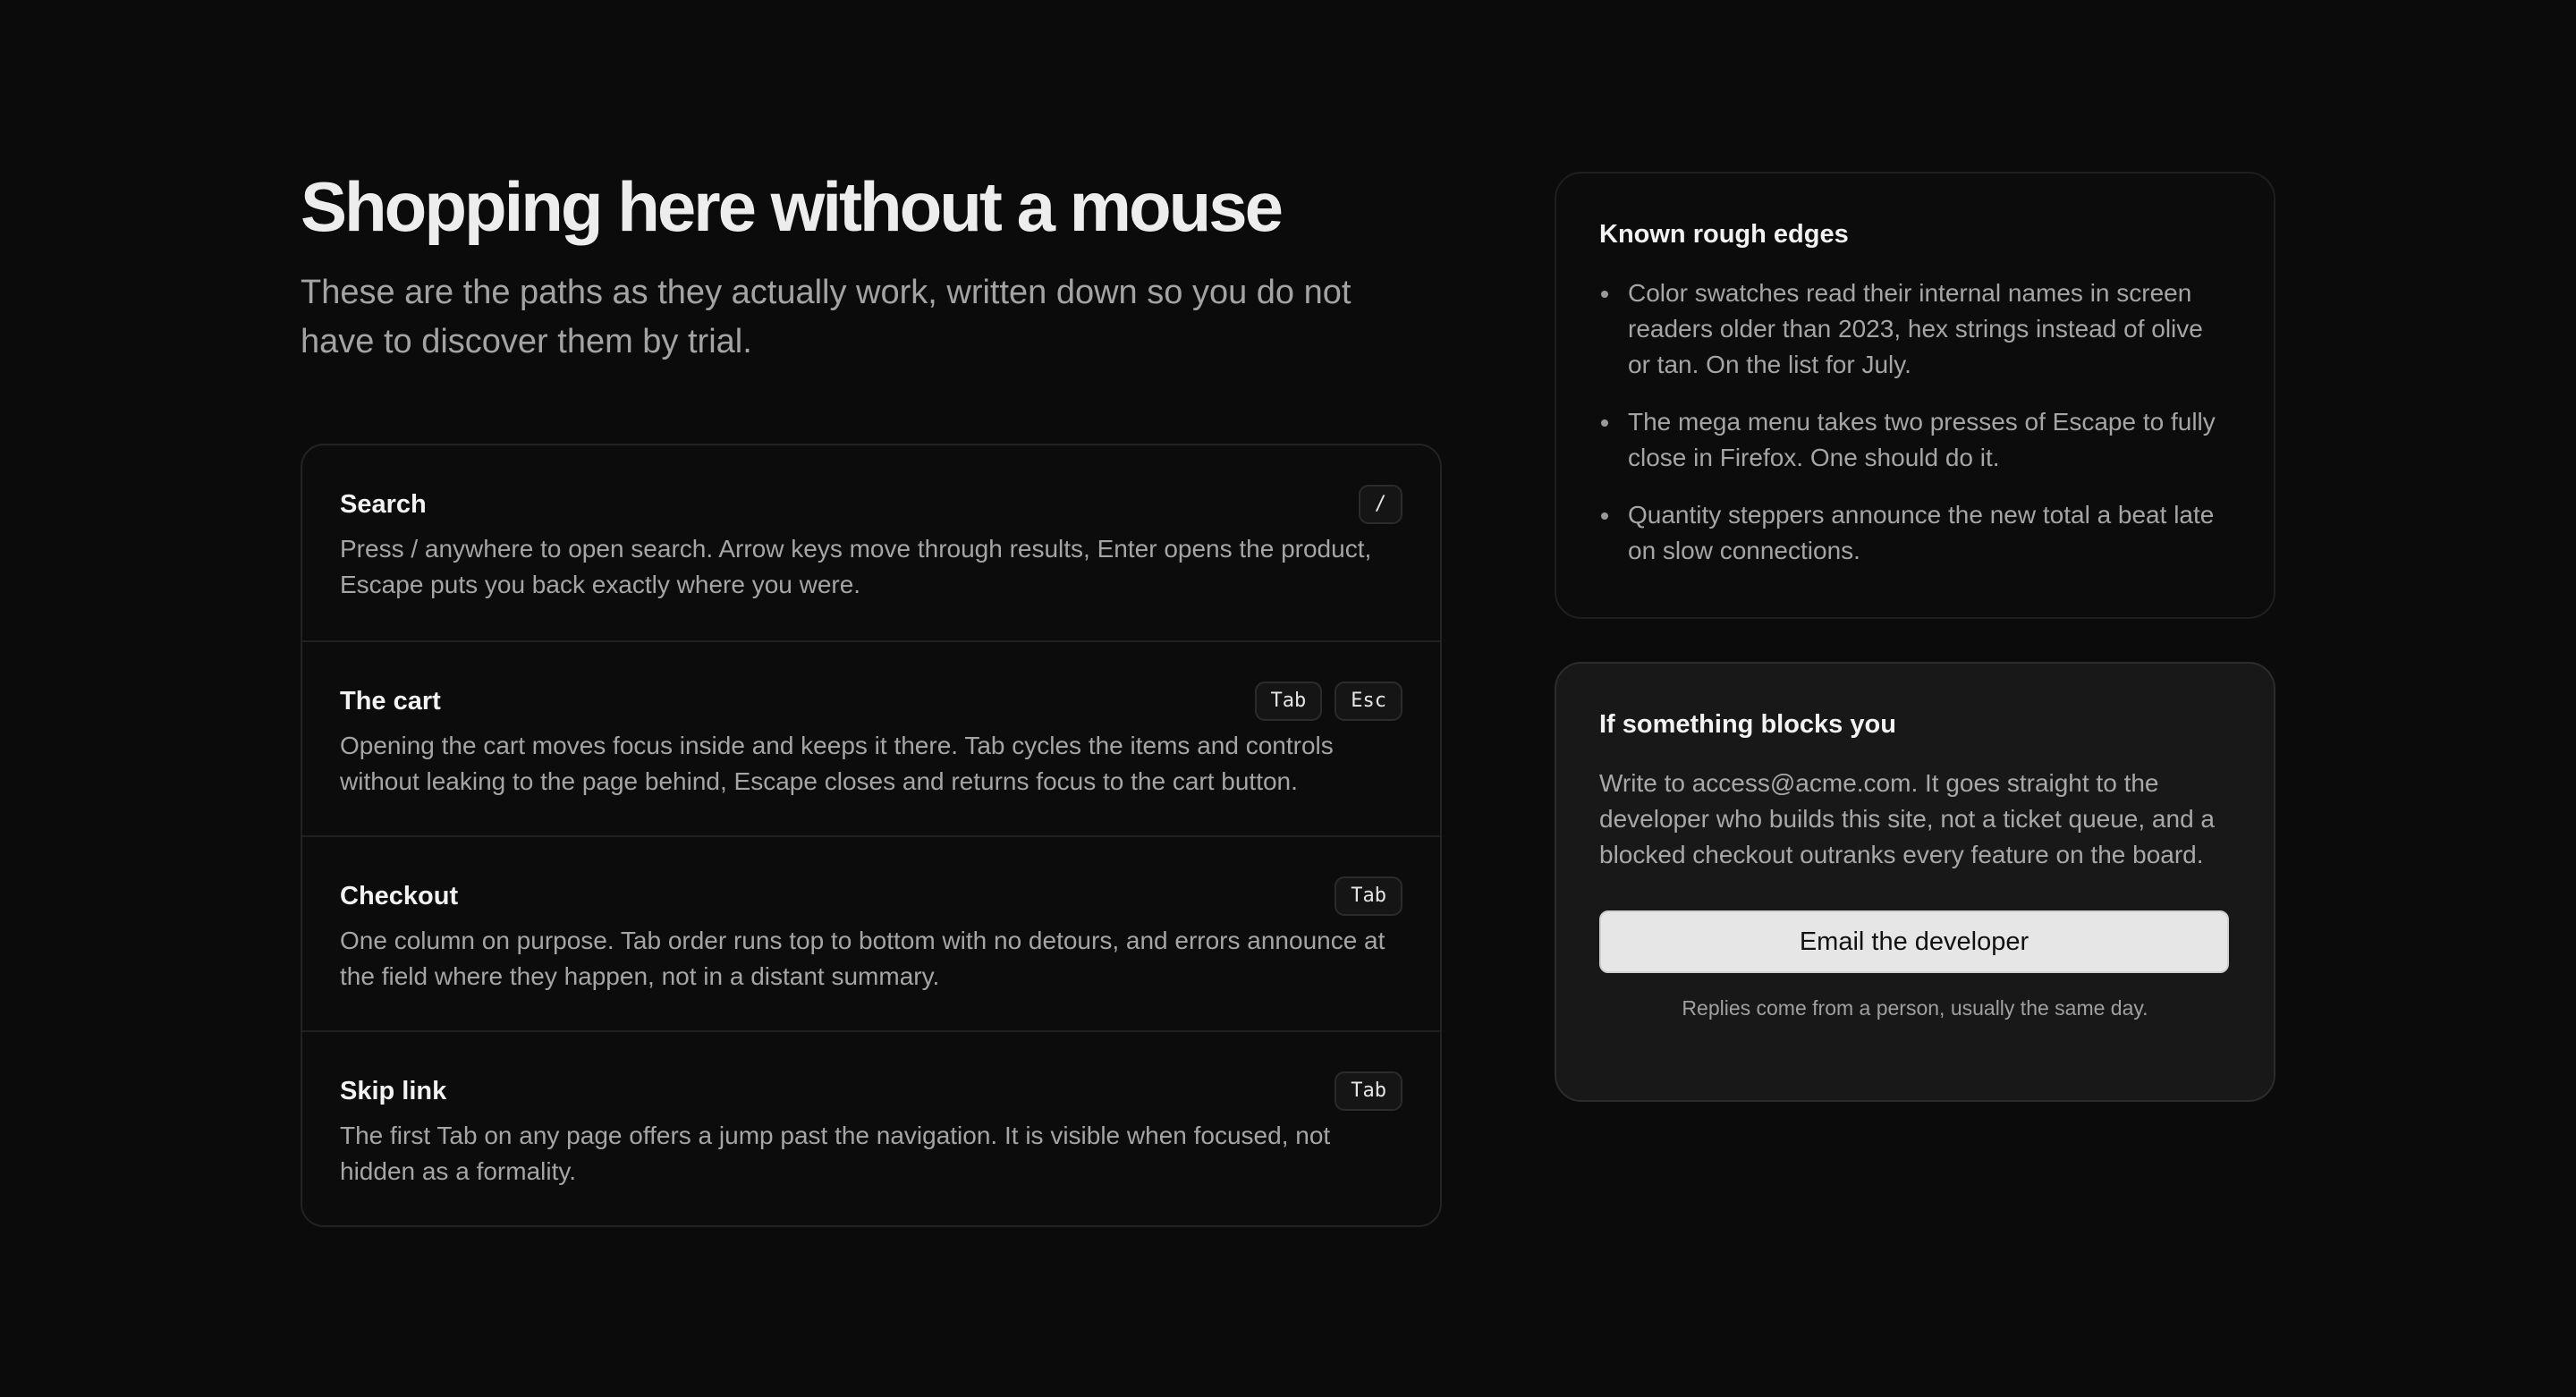 The image size is (2576, 1397). I want to click on page-title: Shopping here without a mouse, so click(792, 206).